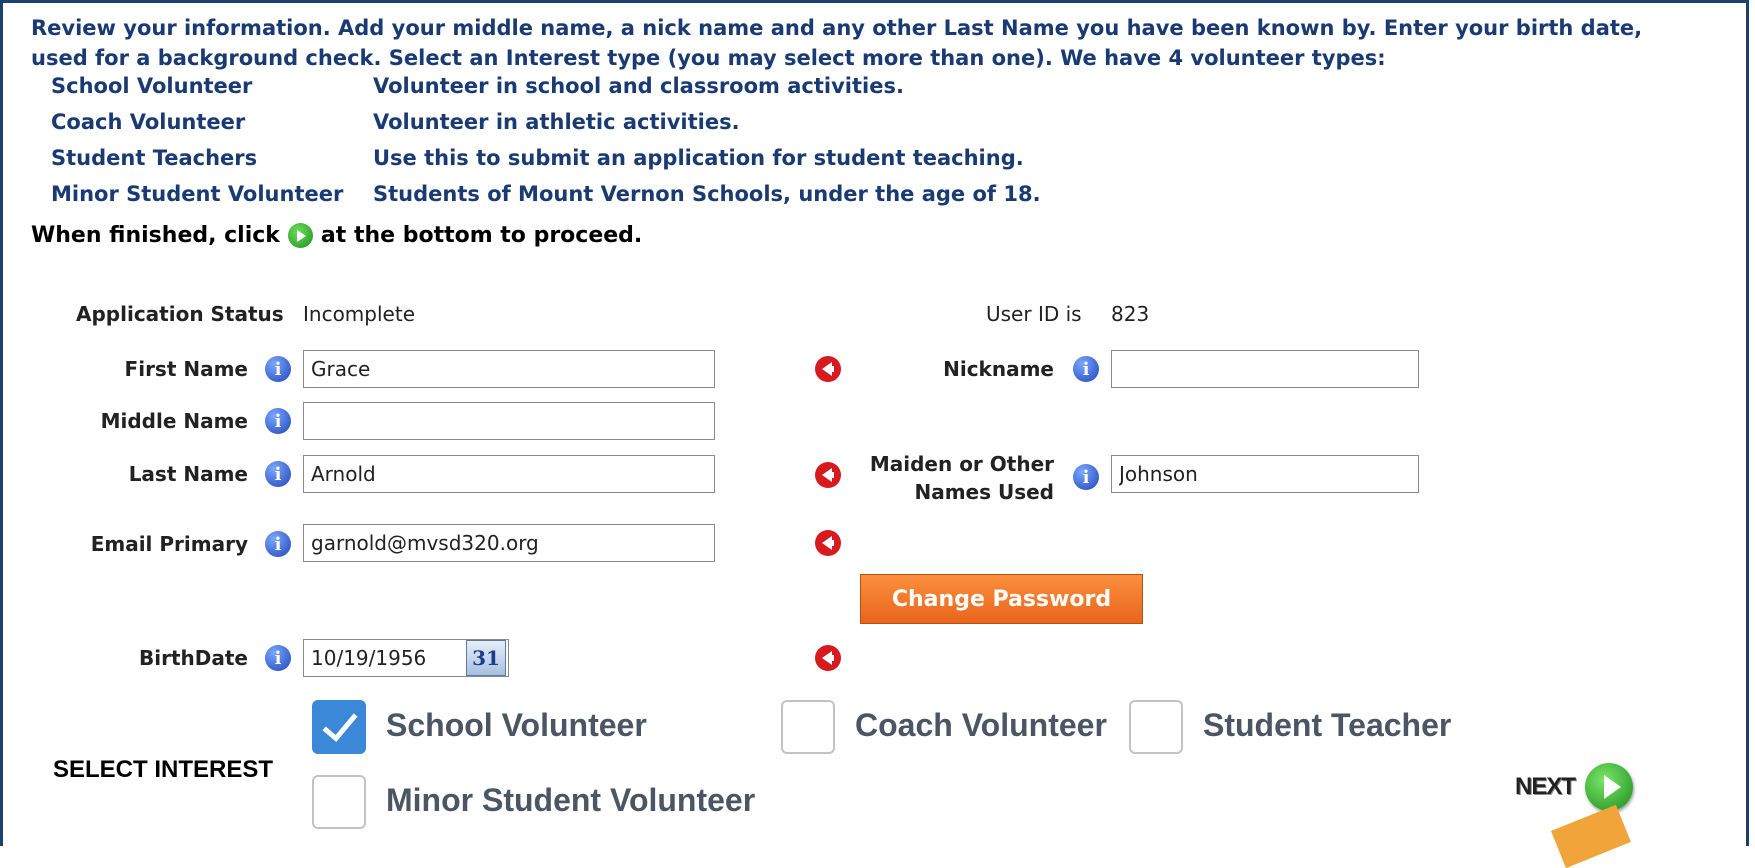  What do you see at coordinates (197, 194) in the screenshot?
I see `volunteer-type-name: Minor Student Volunteer` at bounding box center [197, 194].